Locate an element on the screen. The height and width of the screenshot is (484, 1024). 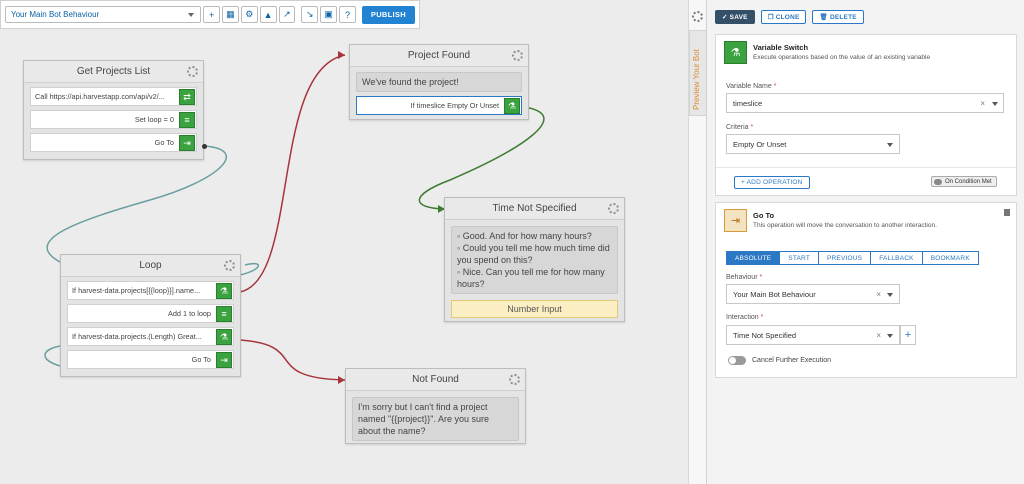
behaviour-select: Your Main Bot Behaviour × is located at coordinates (813, 294).